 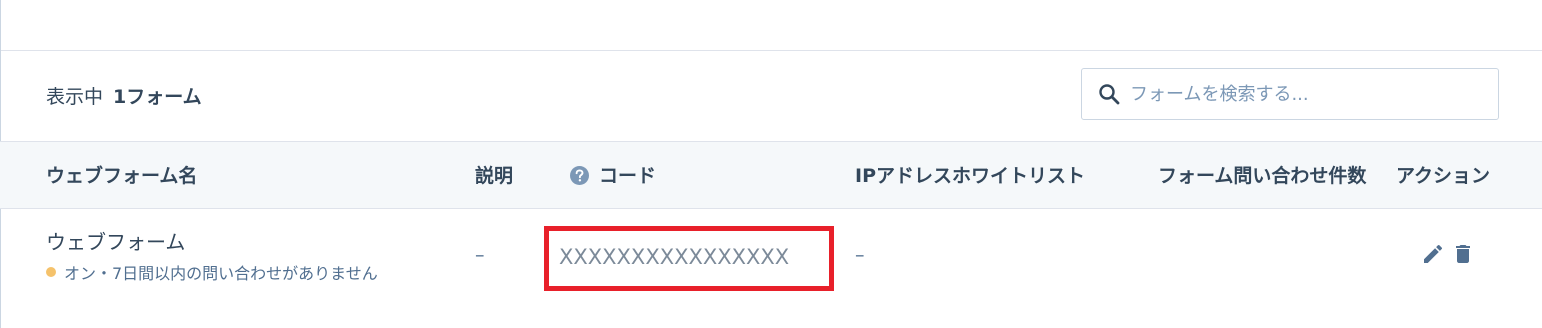 I want to click on header-description: 説明, so click(x=494, y=176).